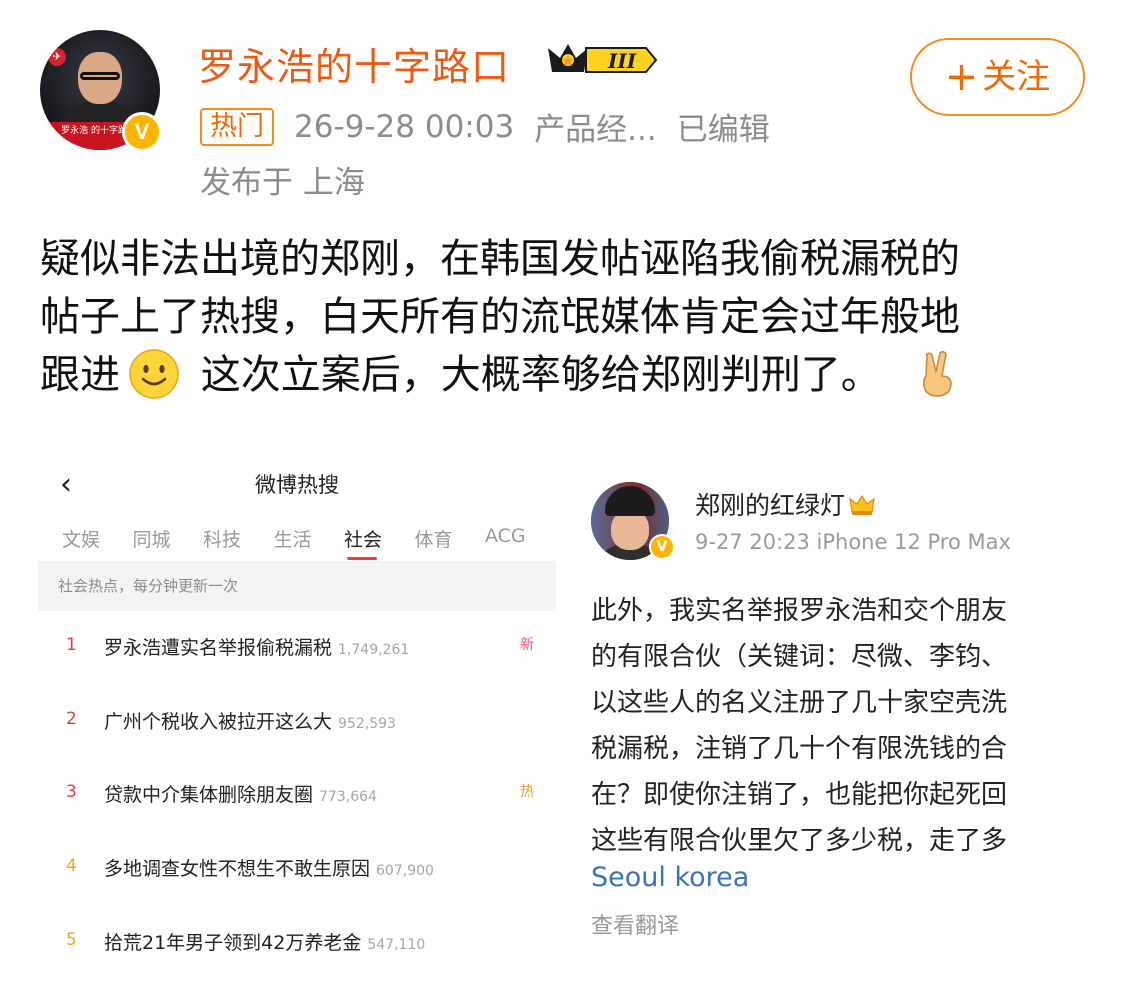 The image size is (1125, 984). I want to click on post-line: 帖子上了热搜，白天所有的流氓媒体肯定会过年般地, so click(500, 317).